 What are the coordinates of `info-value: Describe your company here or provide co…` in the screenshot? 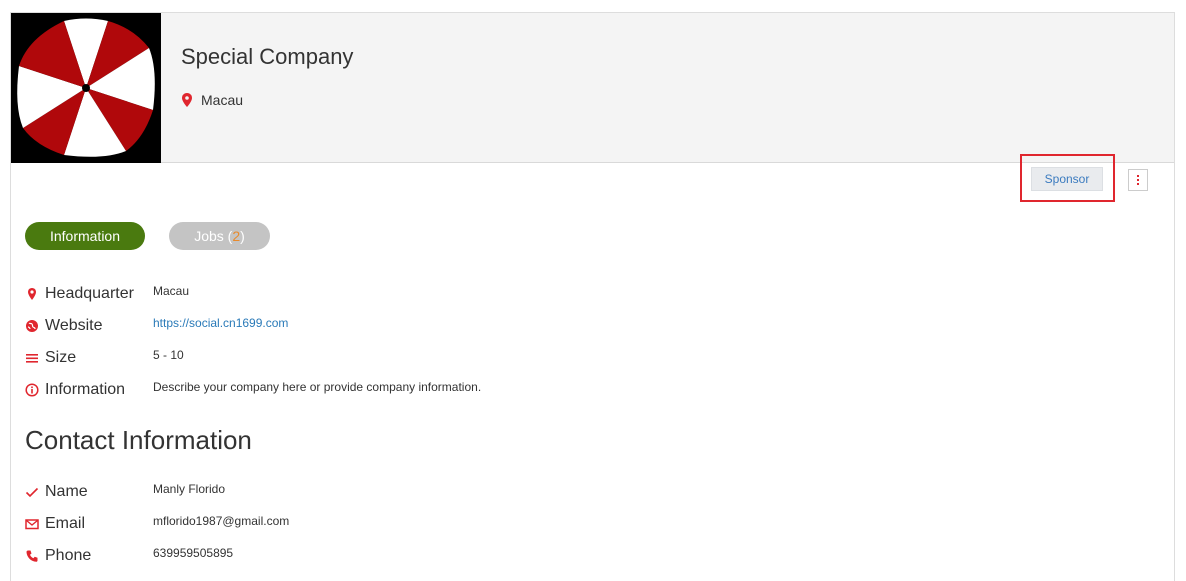 It's located at (317, 387).